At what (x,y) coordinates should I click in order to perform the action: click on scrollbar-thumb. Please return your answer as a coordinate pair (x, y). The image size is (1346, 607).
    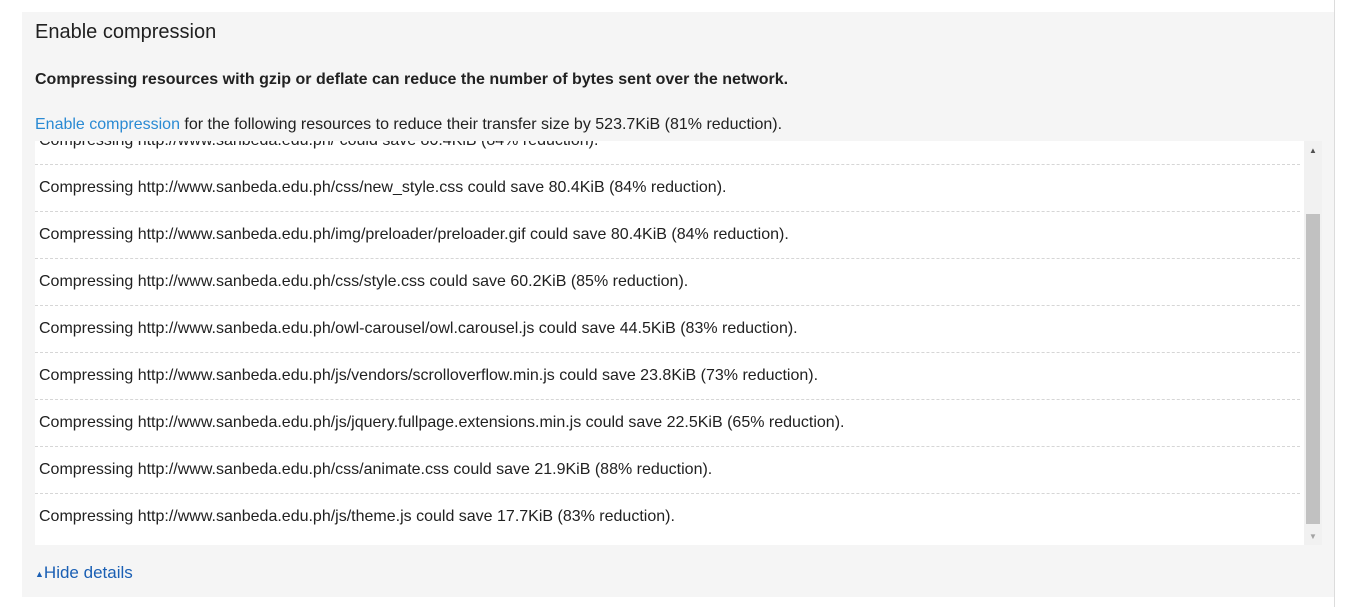
    Looking at the image, I should click on (1313, 369).